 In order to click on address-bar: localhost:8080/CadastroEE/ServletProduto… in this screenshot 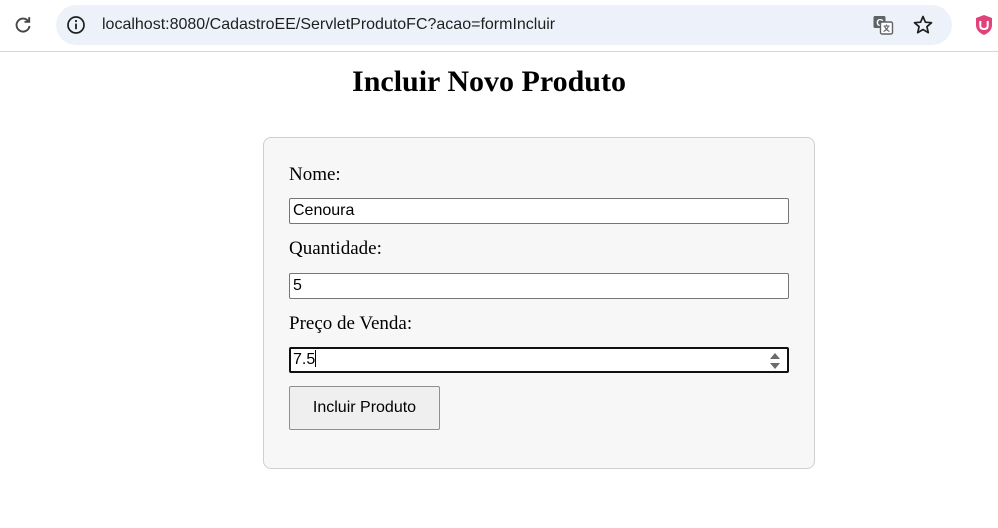, I will do `click(504, 25)`.